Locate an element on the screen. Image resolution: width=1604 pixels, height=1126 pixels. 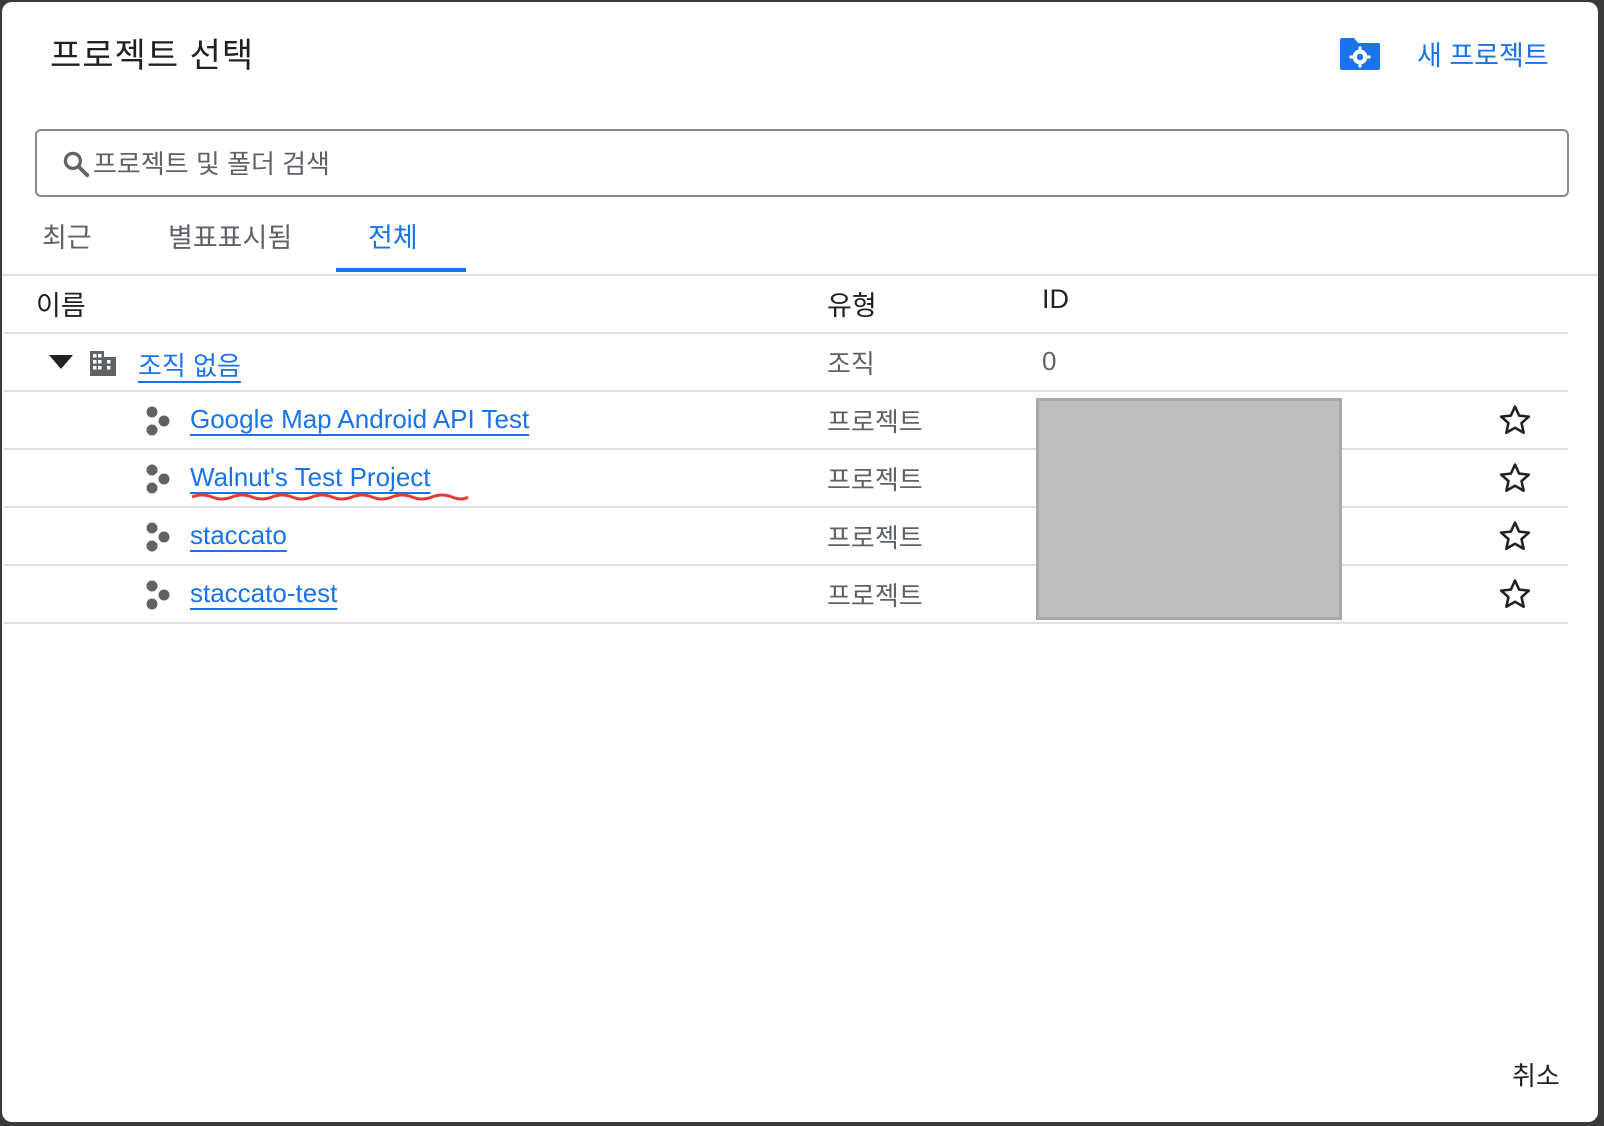
organization-building-icon is located at coordinates (103, 363).